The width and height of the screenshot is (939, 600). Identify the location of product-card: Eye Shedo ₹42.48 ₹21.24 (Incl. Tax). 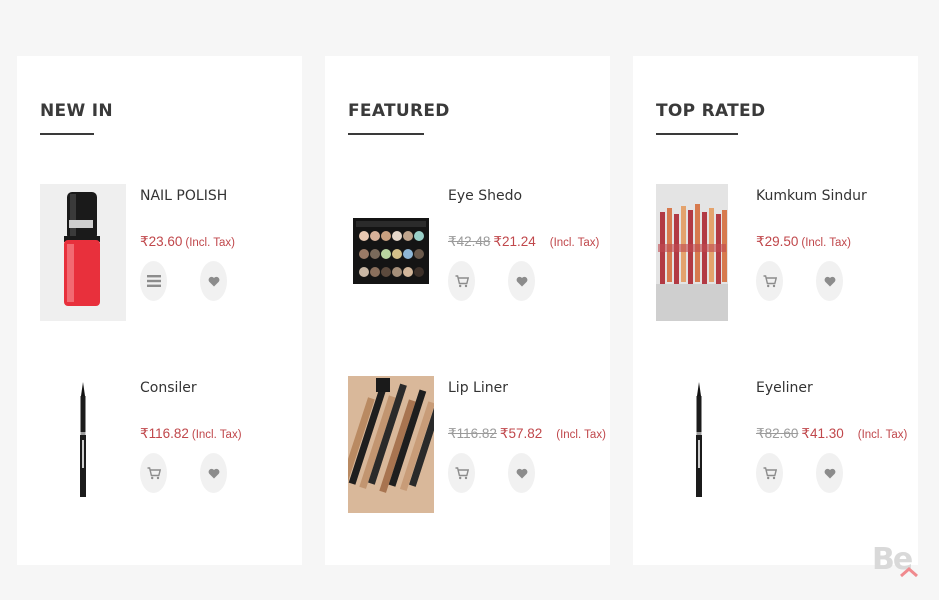
(473, 254).